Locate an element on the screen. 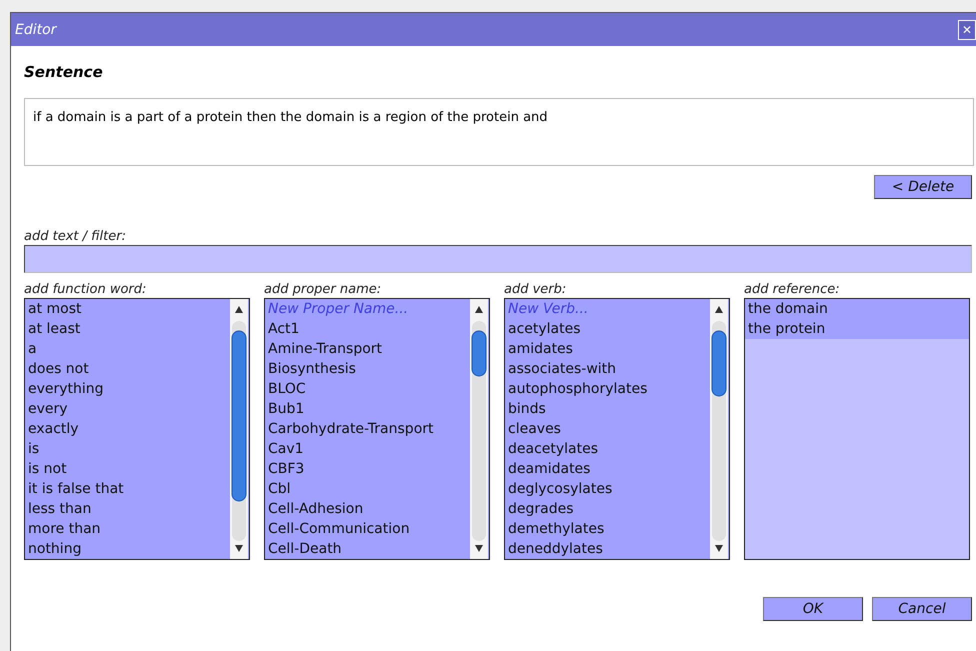 Image resolution: width=976 pixels, height=651 pixels. list-item: nothing is located at coordinates (127, 549).